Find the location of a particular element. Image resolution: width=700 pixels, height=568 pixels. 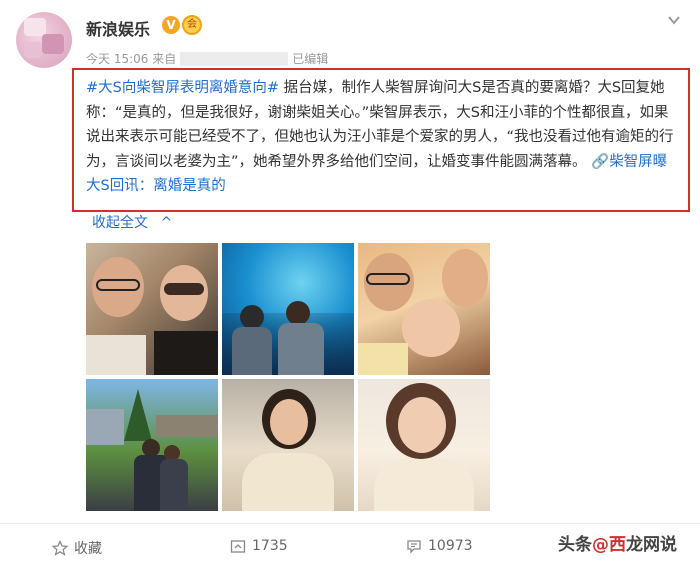

photo-hill is located at coordinates (187, 426).